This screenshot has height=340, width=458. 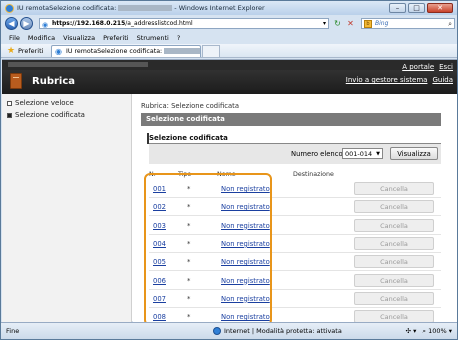 What do you see at coordinates (350, 24) in the screenshot?
I see `stop-icon: ✕` at bounding box center [350, 24].